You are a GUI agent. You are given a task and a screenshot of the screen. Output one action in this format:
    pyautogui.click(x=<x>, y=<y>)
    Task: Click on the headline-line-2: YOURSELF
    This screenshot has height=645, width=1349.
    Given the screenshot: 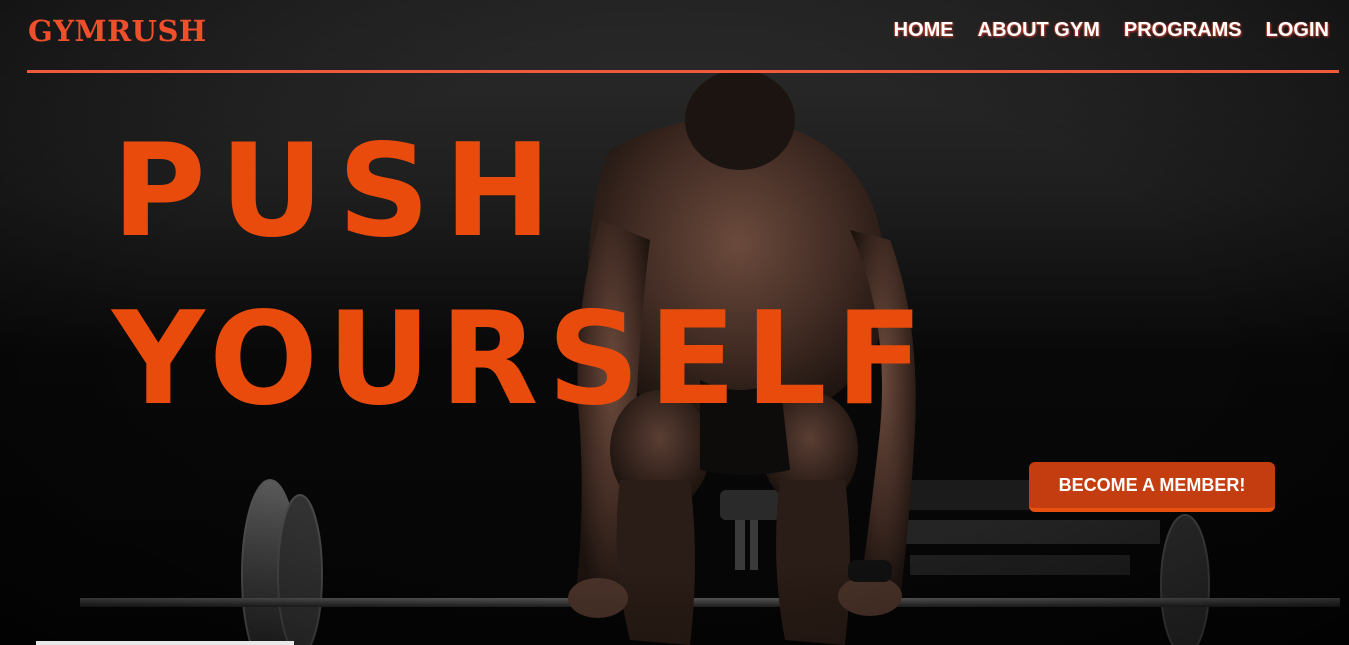 What is the action you would take?
    pyautogui.click(x=522, y=359)
    